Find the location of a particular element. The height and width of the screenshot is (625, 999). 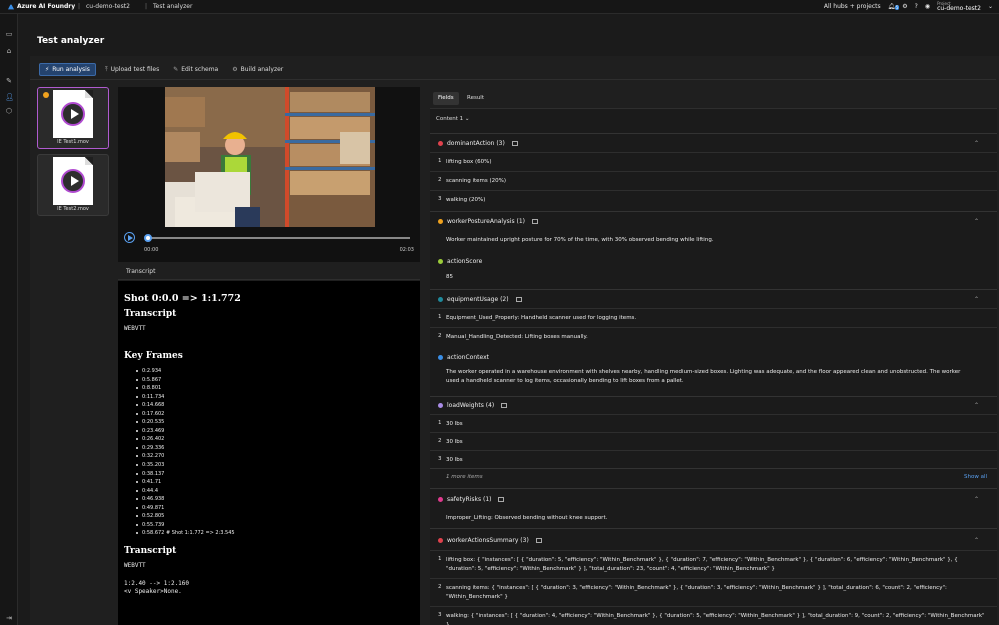

keyframe-item: 0:58.672 # Shot 1:1.772 => 2:3.545 is located at coordinates (275, 533).